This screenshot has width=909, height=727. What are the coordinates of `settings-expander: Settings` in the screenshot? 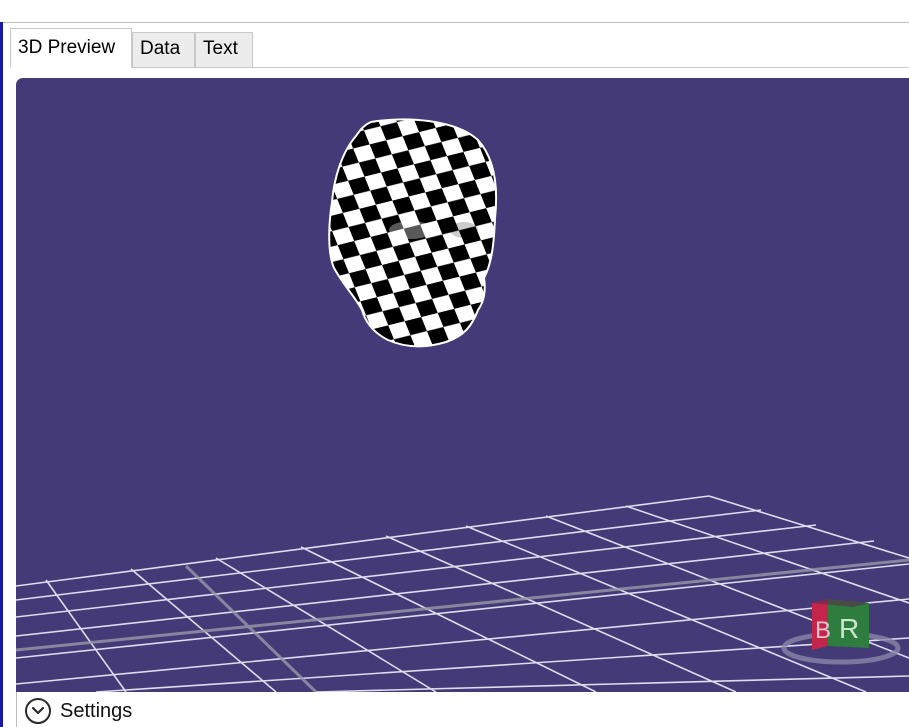 It's located at (78, 711).